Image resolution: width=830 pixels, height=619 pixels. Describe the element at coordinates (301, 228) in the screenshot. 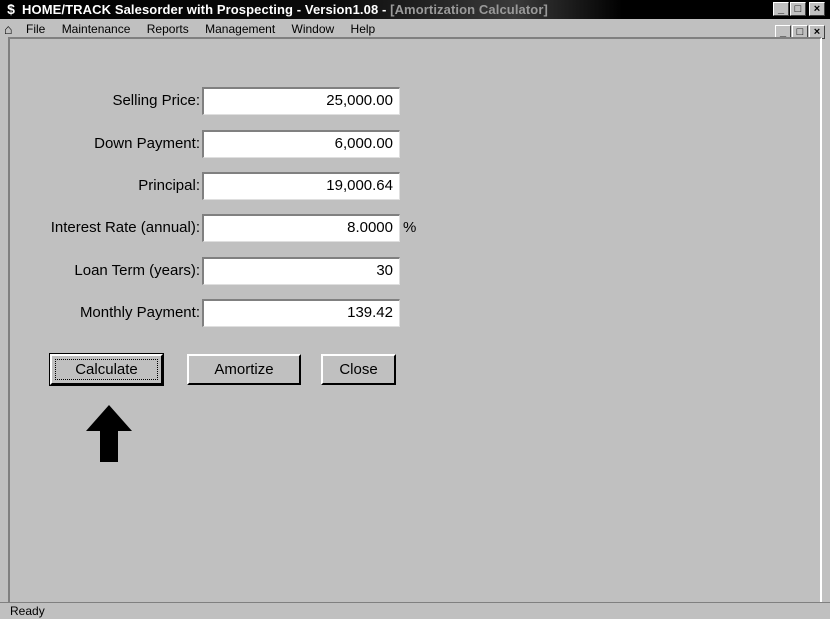

I see `interest-rate-field: 8.0000` at that location.